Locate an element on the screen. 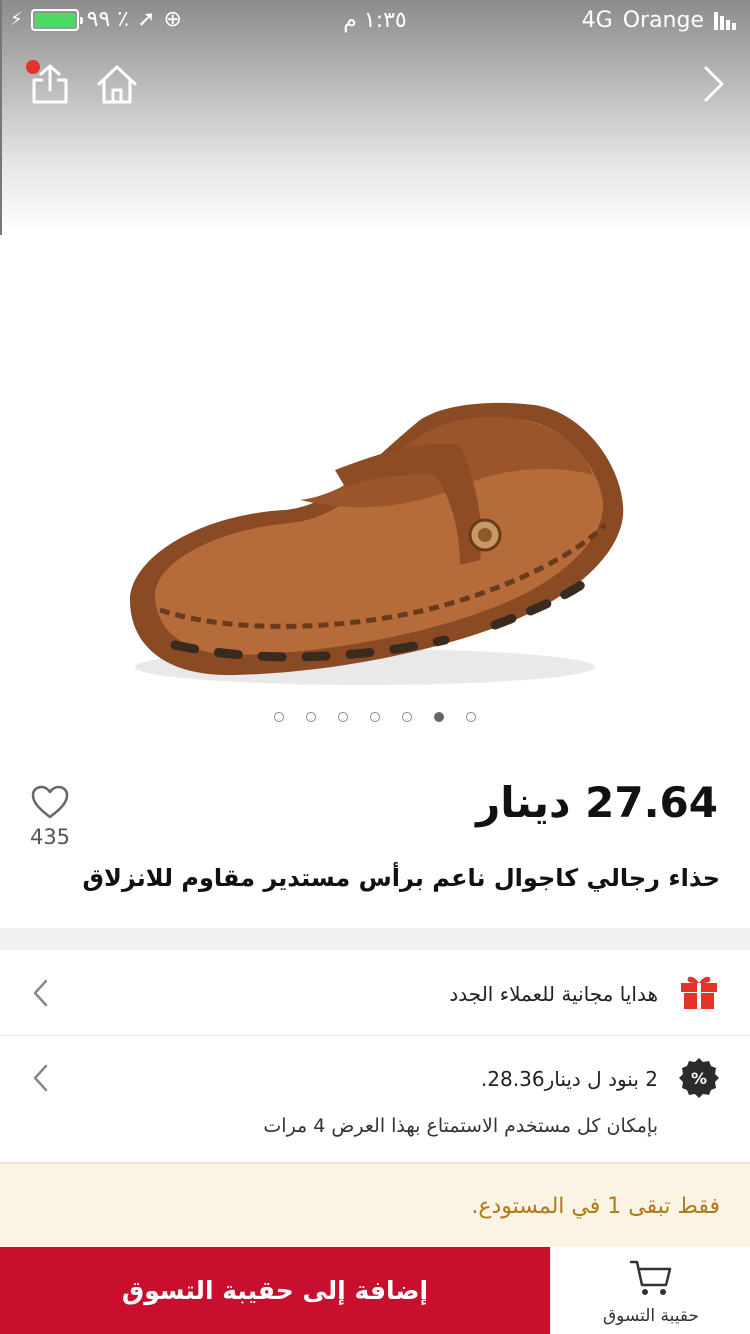  image-carousel-dots is located at coordinates (375, 717).